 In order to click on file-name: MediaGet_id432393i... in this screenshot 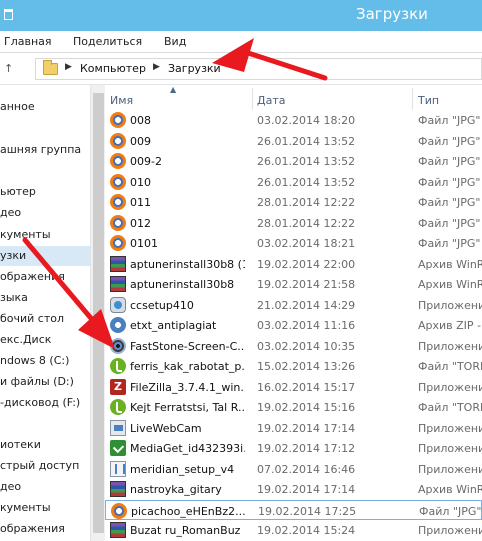, I will do `click(187, 448)`.